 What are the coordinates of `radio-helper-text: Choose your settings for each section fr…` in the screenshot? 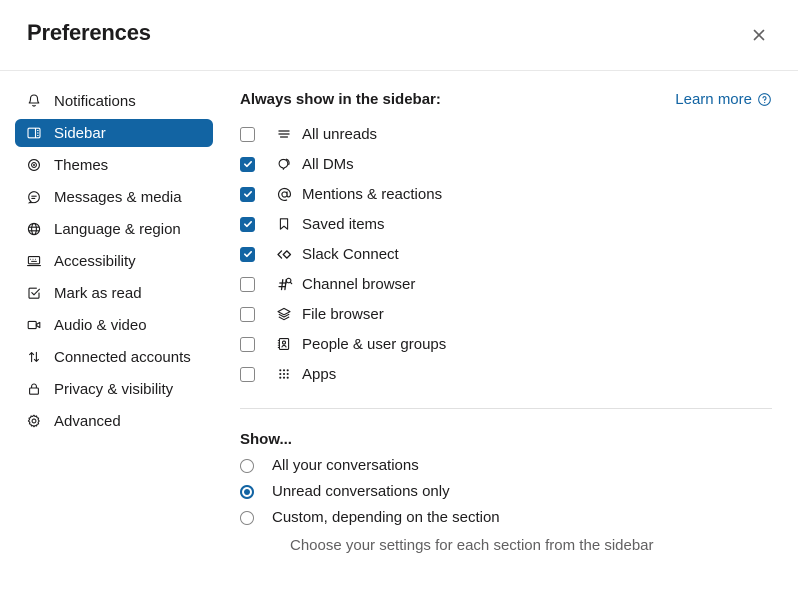 It's located at (472, 545).